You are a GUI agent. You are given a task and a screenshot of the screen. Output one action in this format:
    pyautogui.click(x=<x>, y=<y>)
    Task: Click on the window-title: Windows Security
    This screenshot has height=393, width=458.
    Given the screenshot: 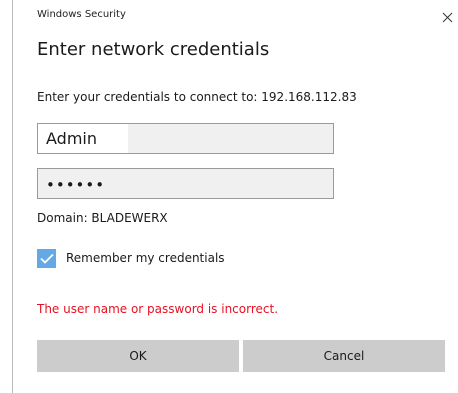 What is the action you would take?
    pyautogui.click(x=81, y=14)
    